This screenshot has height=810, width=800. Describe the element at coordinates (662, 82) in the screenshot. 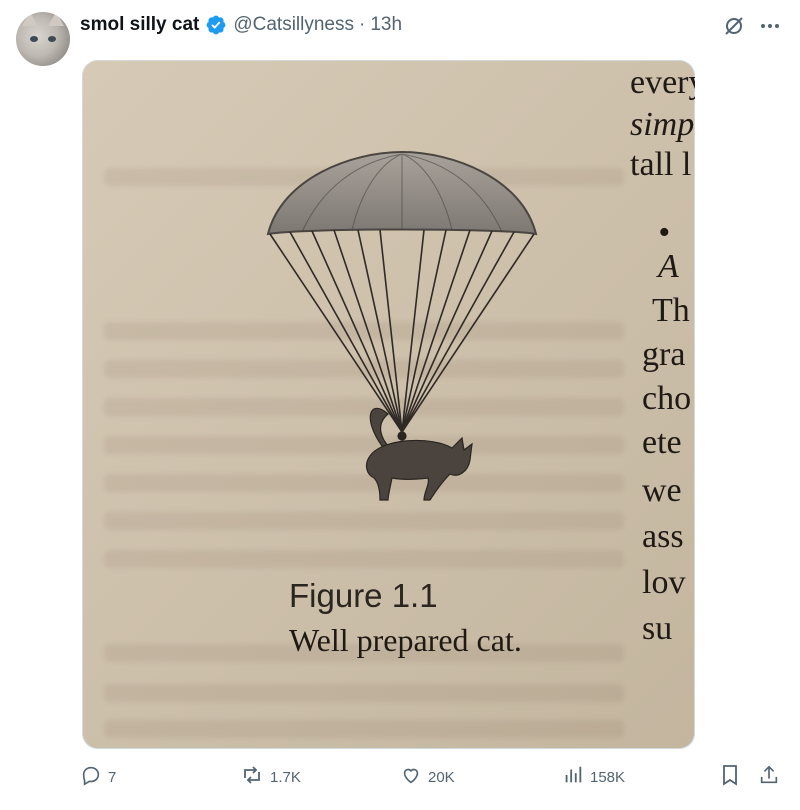

I see `book-text-word: every` at that location.